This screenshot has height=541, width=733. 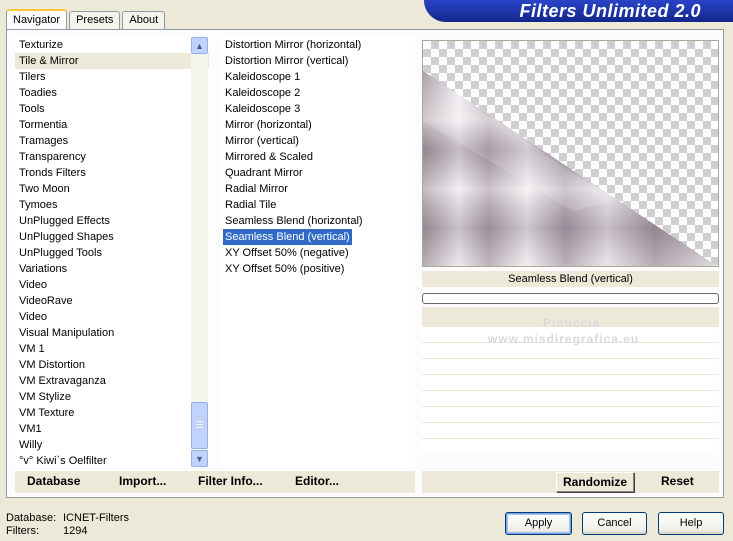 I want to click on scroll-up-icon: ▲, so click(x=199, y=45).